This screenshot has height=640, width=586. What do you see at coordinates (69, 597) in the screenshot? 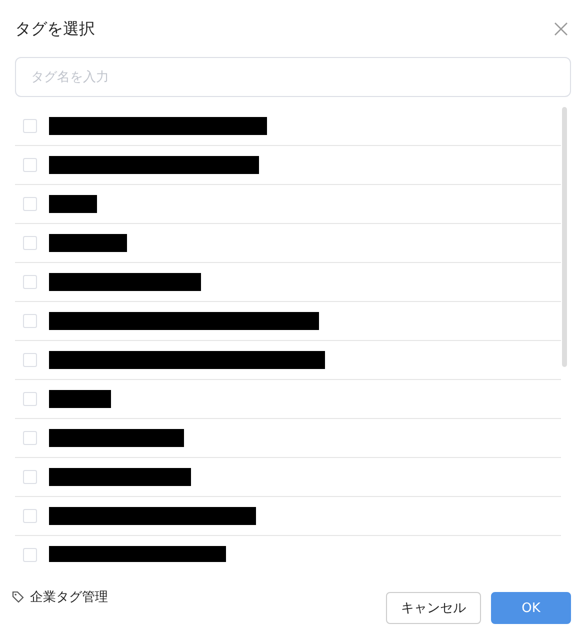
I see `manage-tags-link: 企業タグ管理` at bounding box center [69, 597].